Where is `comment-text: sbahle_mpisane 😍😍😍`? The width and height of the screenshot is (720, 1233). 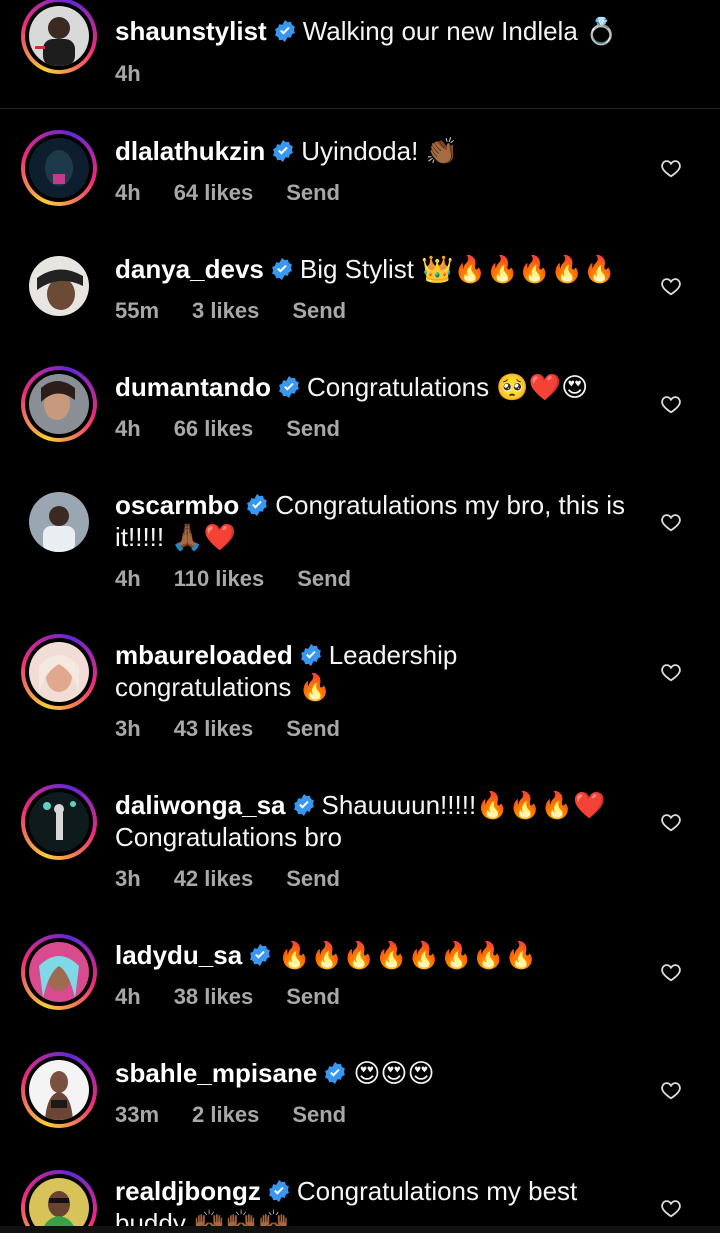
comment-text: sbahle_mpisane 😍😍😍 is located at coordinates (375, 1073).